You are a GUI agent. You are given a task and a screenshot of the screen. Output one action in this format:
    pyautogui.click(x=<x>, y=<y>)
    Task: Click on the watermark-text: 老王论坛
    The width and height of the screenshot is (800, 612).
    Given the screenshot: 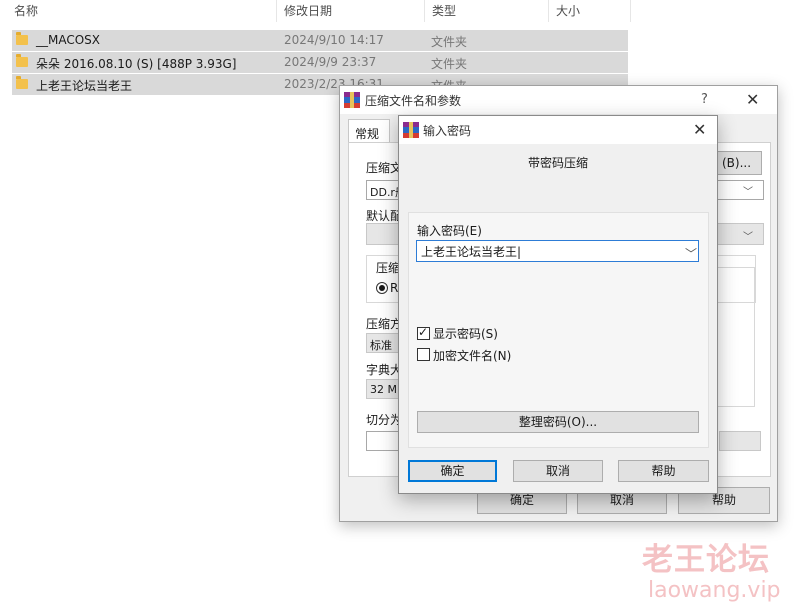 What is the action you would take?
    pyautogui.click(x=706, y=560)
    